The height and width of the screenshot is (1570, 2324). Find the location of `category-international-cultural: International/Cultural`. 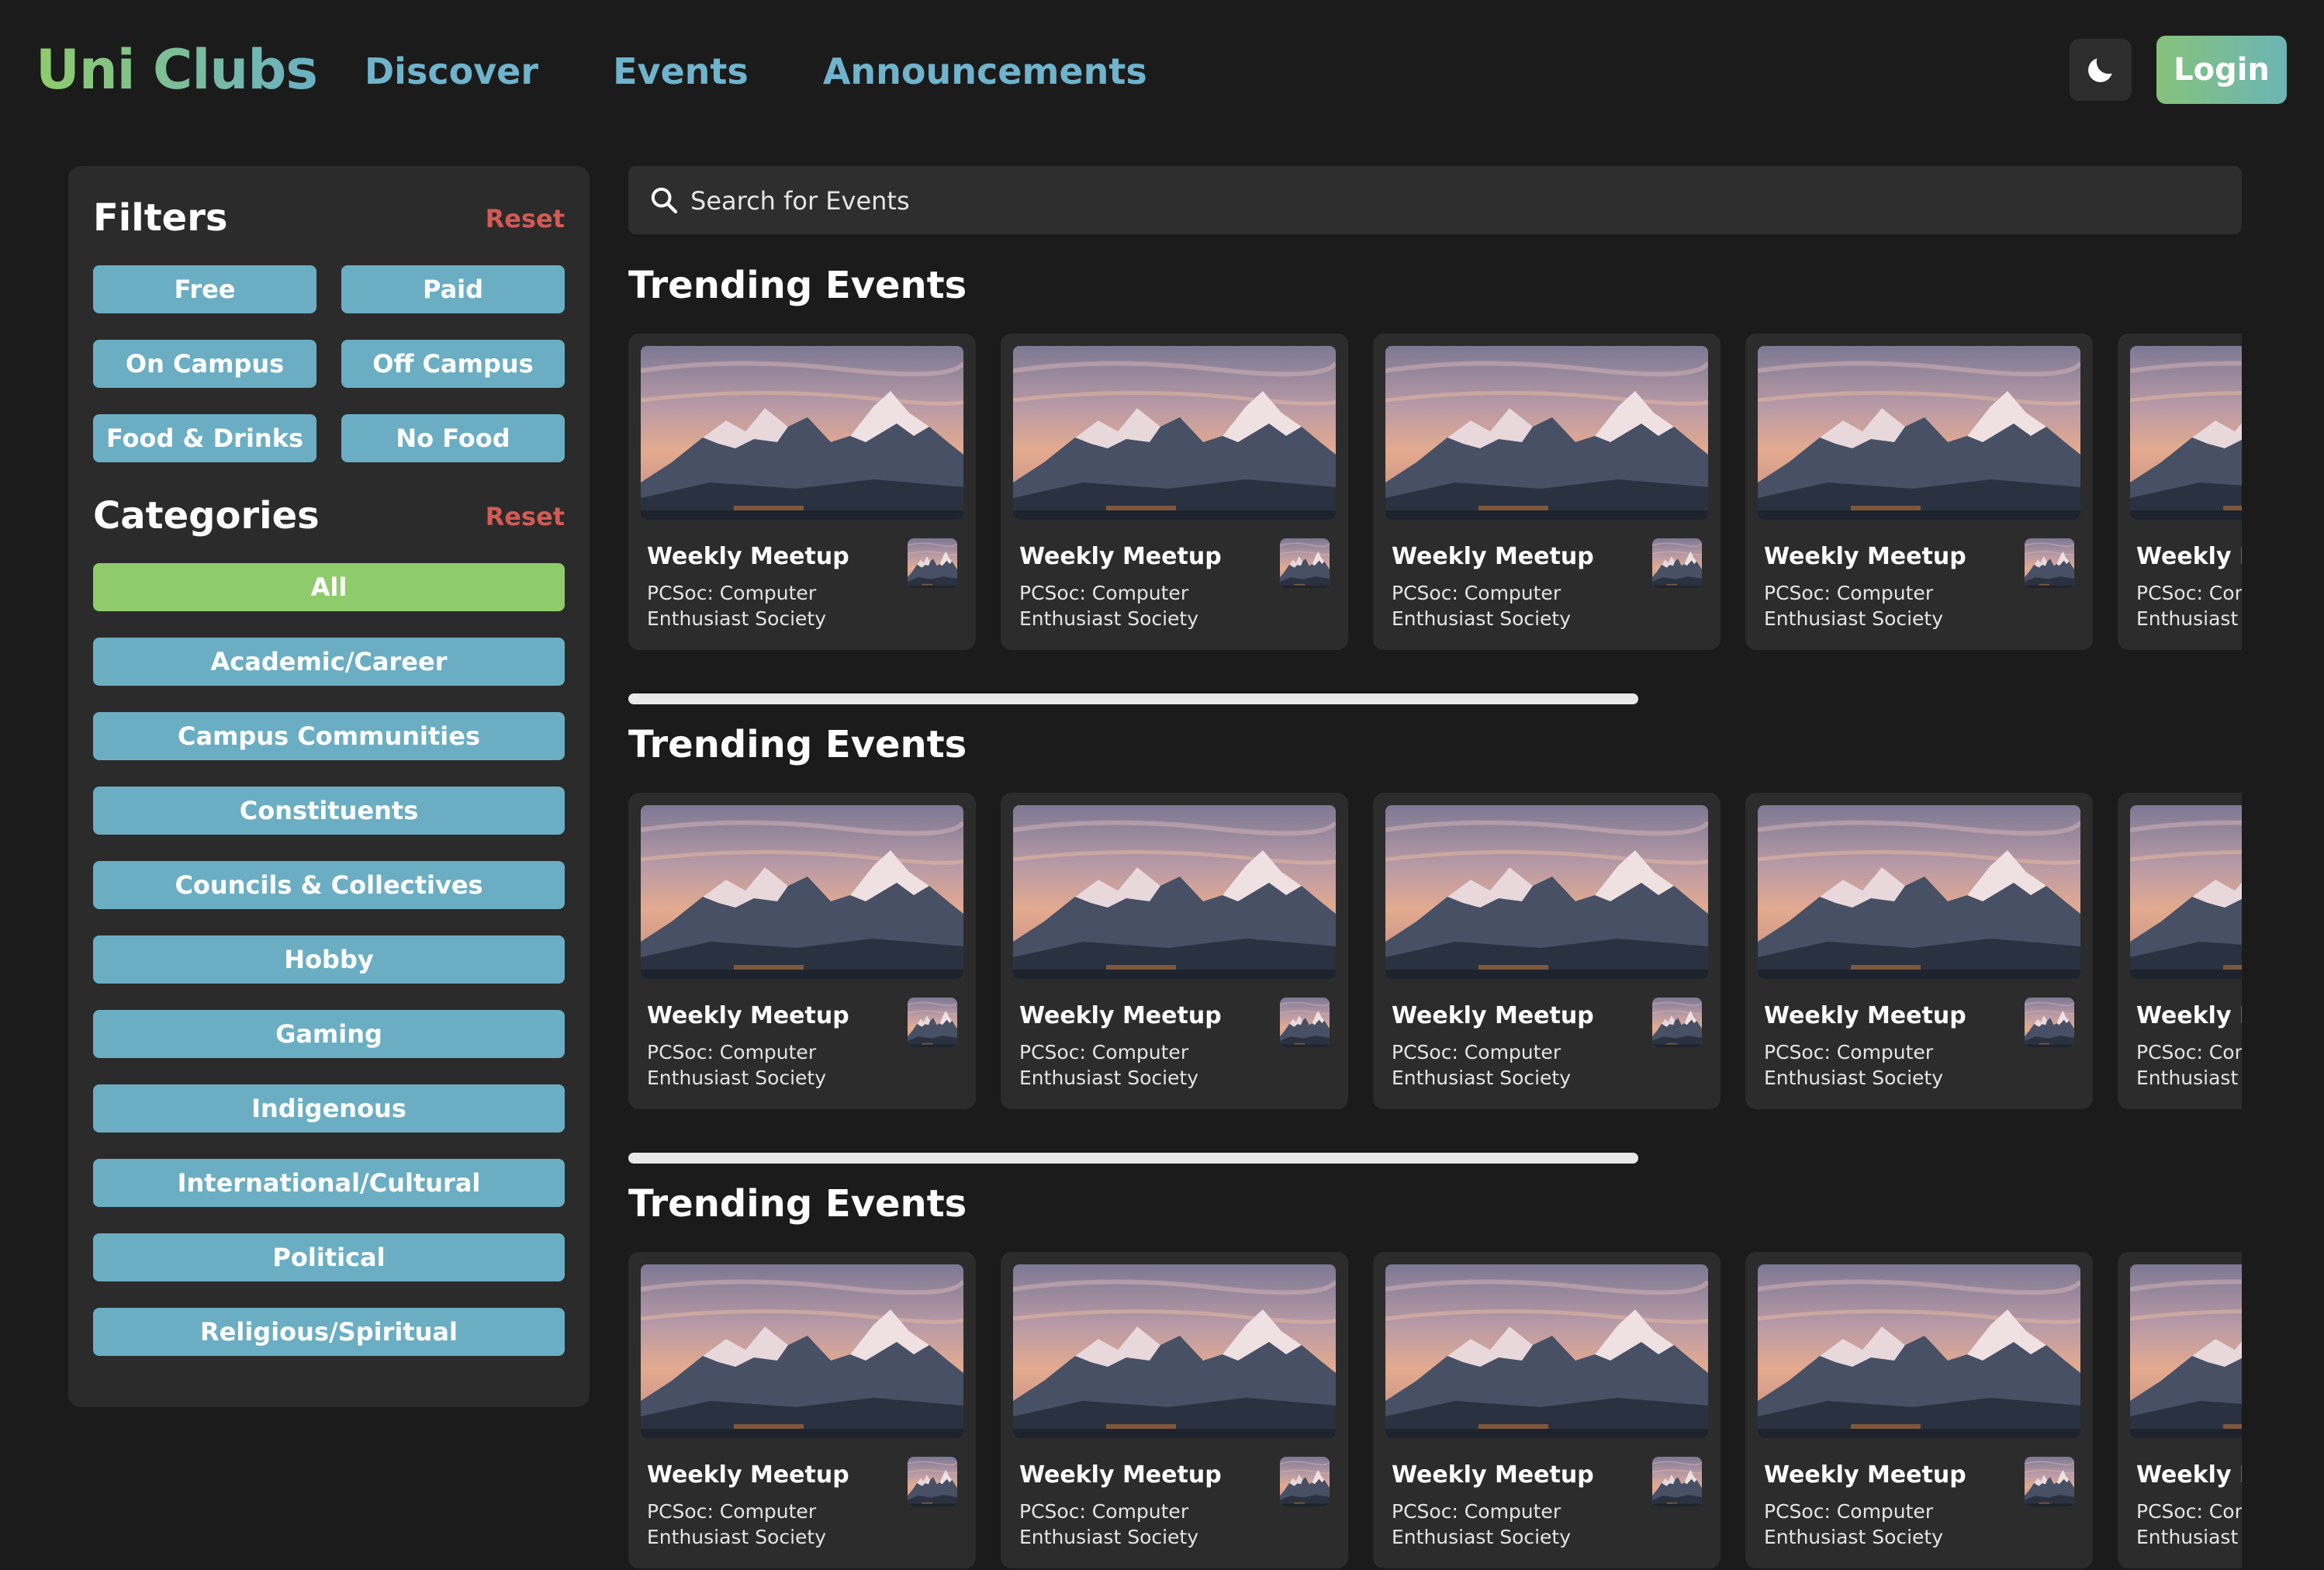

category-international-cultural: International/Cultural is located at coordinates (329, 1183).